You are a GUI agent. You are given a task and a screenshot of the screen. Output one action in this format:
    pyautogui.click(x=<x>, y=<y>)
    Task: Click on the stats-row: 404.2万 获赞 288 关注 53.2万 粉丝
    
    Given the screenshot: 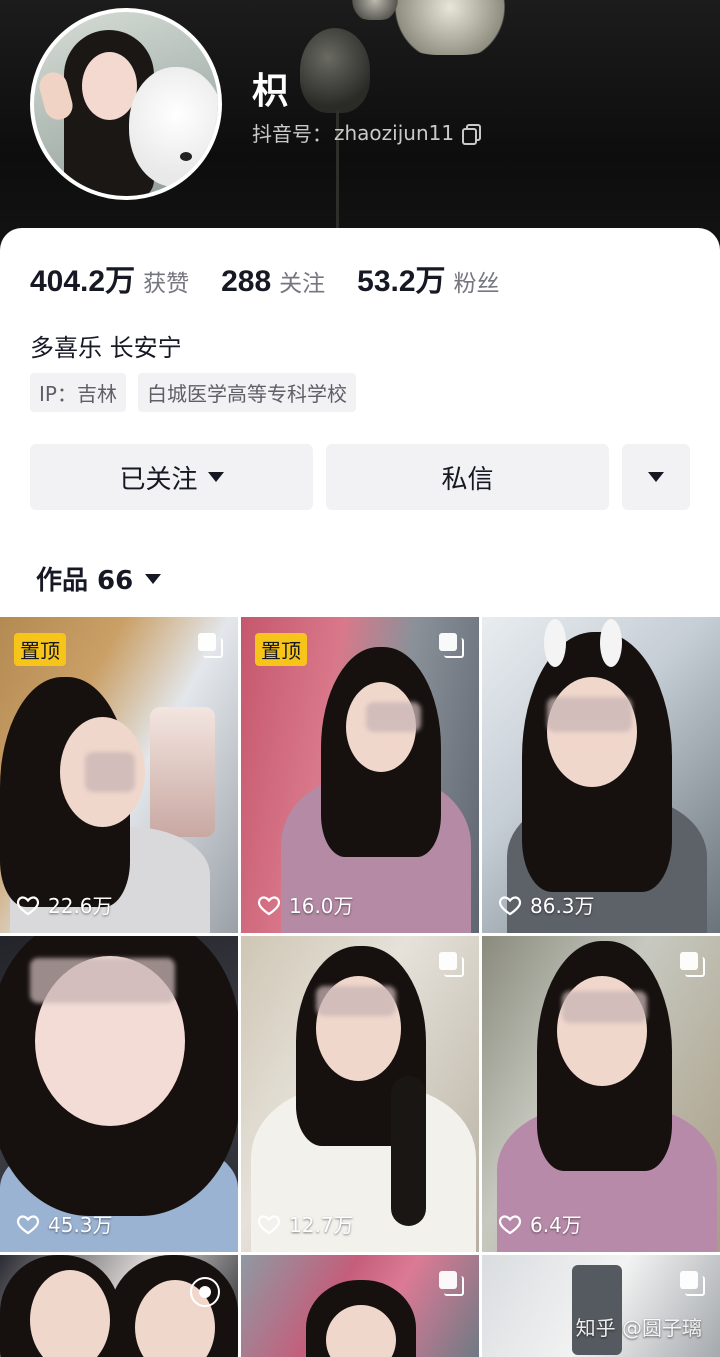 What is the action you would take?
    pyautogui.click(x=281, y=278)
    